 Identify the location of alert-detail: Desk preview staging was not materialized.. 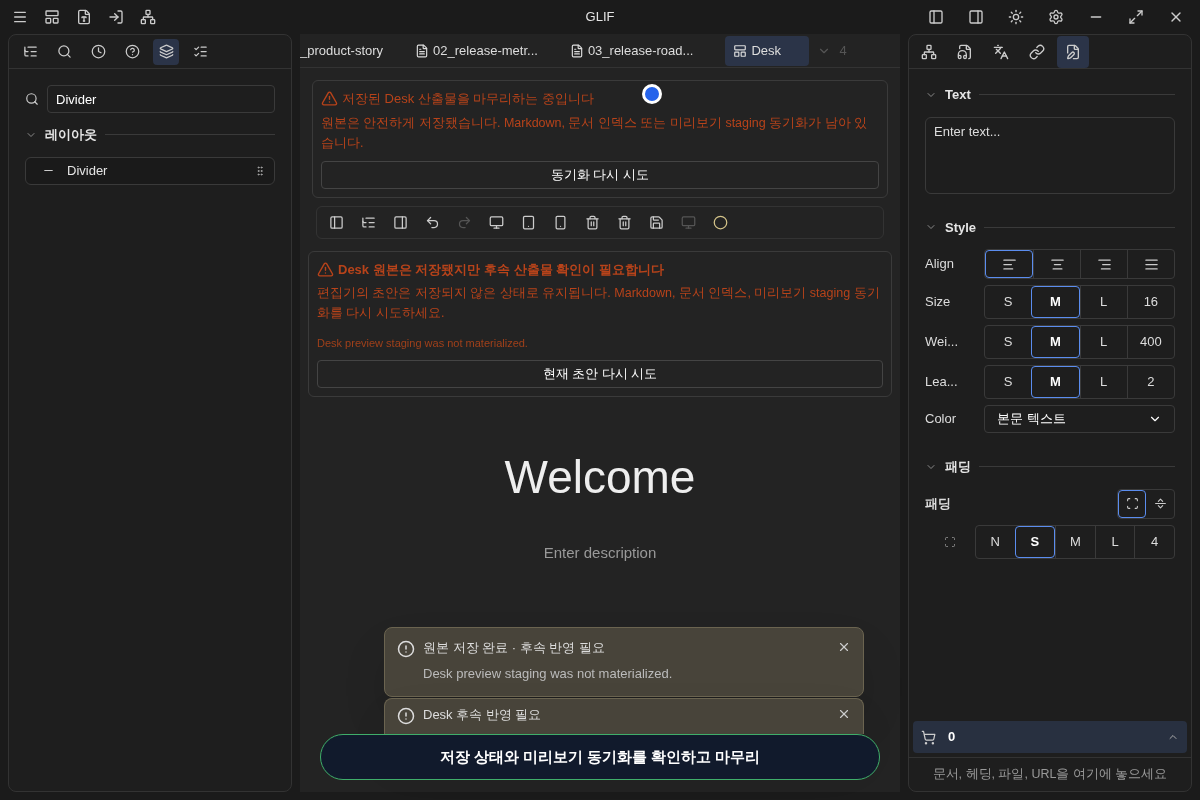
(423, 343).